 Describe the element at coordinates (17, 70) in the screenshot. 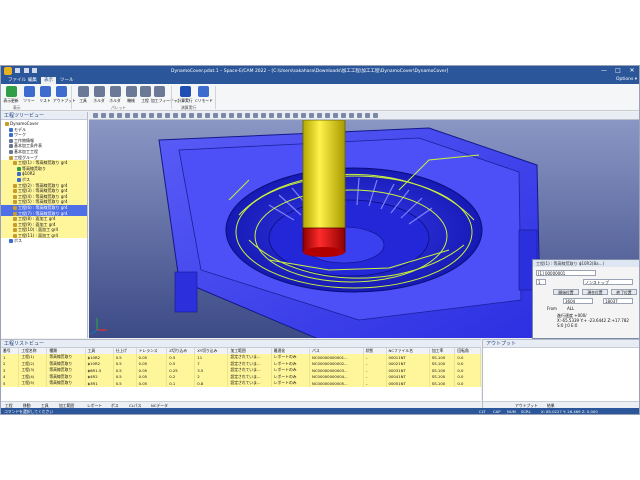

I see `save-icon` at that location.